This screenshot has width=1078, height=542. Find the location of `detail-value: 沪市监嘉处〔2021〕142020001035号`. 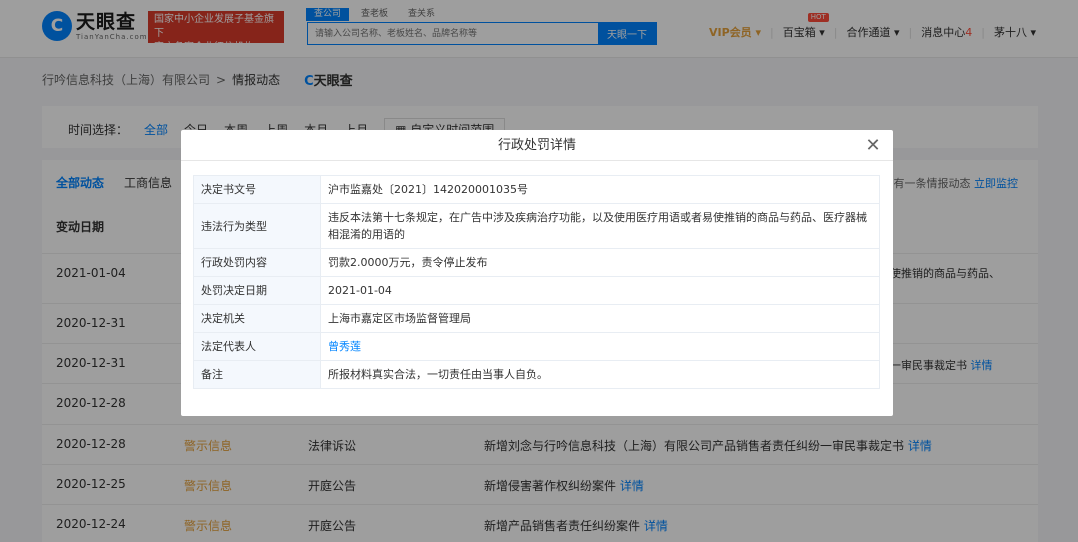

detail-value: 沪市监嘉处〔2021〕142020001035号 is located at coordinates (600, 189).